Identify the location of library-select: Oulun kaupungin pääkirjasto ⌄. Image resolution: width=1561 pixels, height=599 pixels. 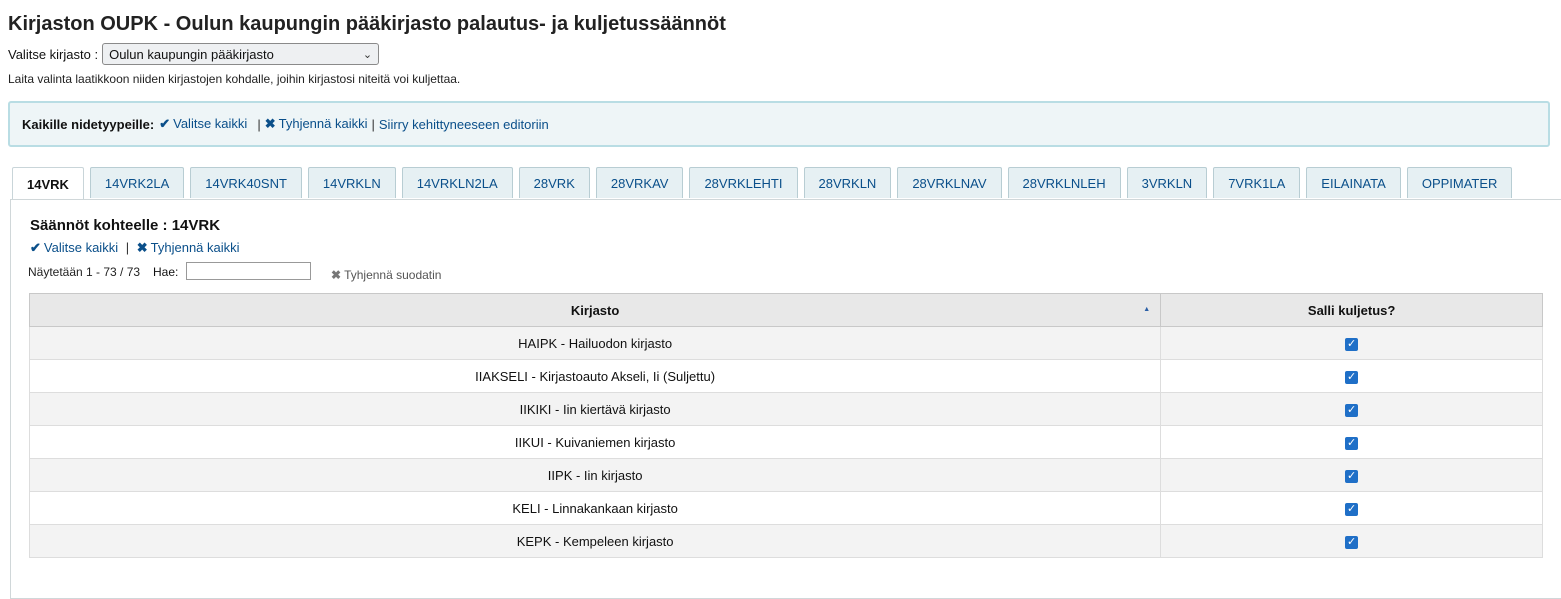
(241, 54).